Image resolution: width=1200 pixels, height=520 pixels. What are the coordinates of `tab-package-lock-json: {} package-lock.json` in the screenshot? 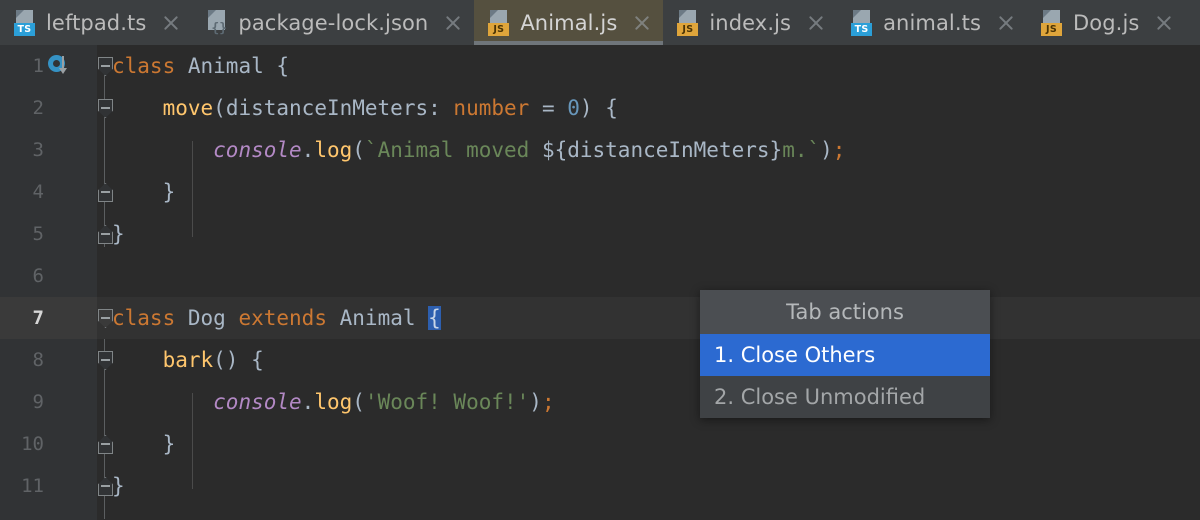 It's located at (333, 22).